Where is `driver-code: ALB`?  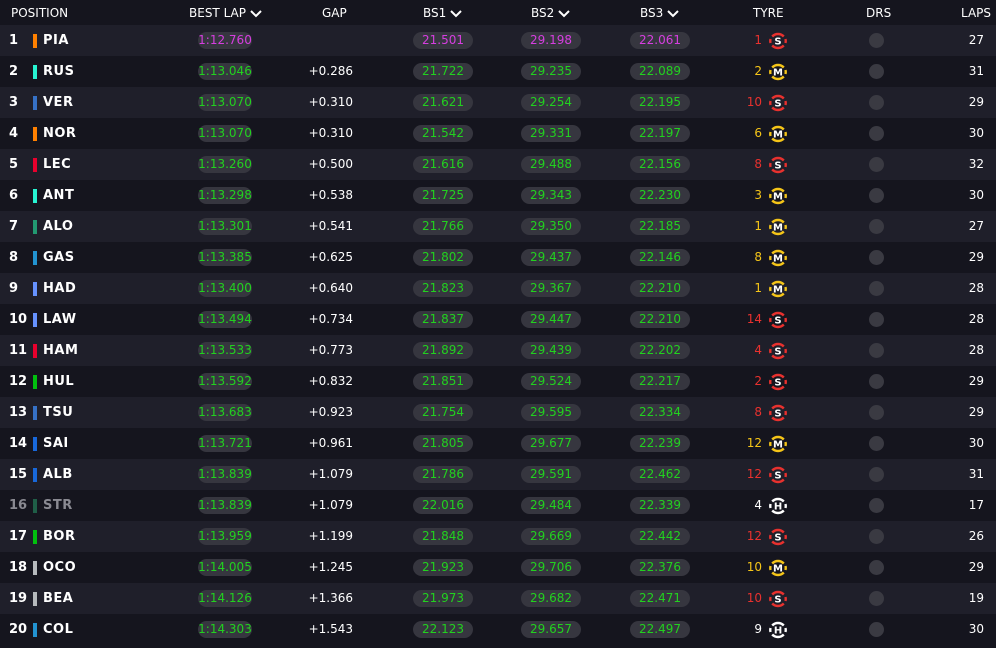
driver-code: ALB is located at coordinates (58, 474).